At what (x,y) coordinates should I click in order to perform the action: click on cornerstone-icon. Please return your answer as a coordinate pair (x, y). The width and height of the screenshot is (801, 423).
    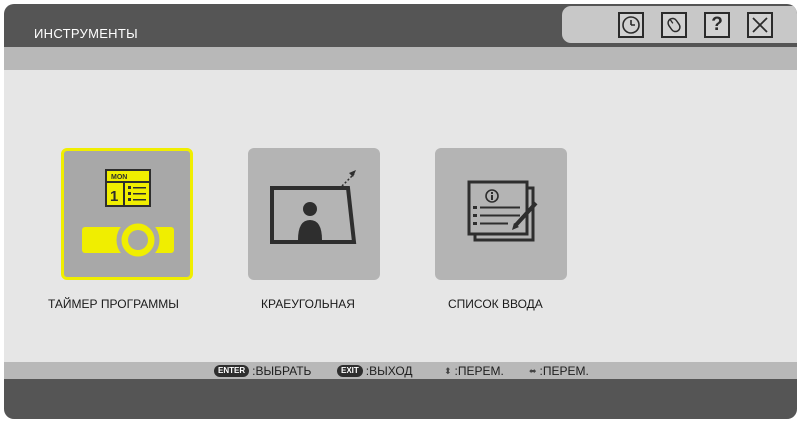
    Looking at the image, I should click on (313, 207).